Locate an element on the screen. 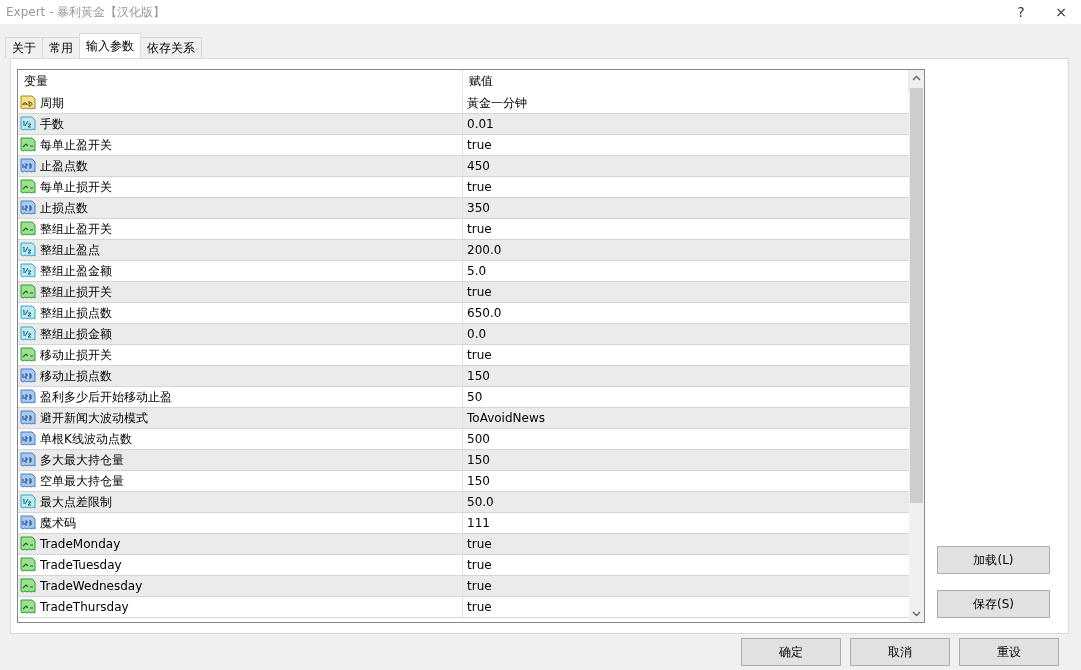  parameter-row: 止损点数 350 is located at coordinates (463, 208).